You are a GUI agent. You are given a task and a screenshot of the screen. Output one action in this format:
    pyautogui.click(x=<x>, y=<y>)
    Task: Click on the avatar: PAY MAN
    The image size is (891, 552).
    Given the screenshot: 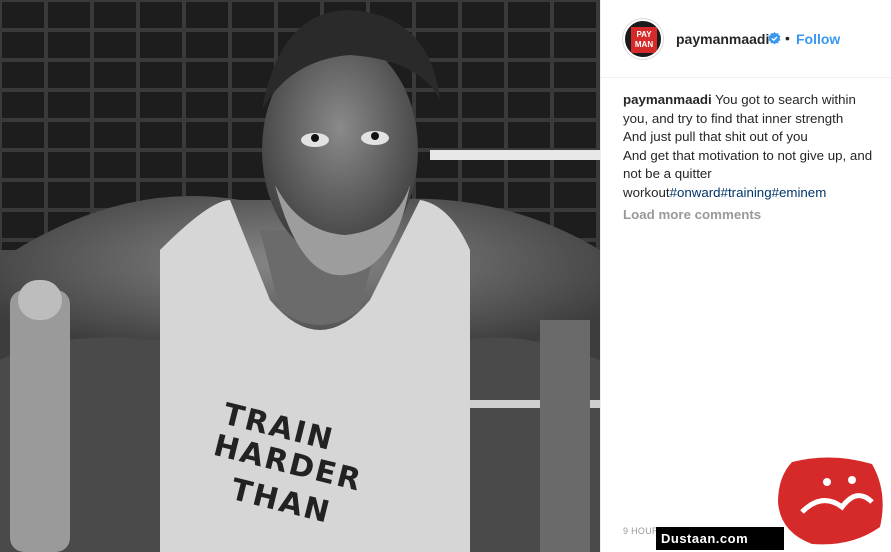 What is the action you would take?
    pyautogui.click(x=643, y=39)
    